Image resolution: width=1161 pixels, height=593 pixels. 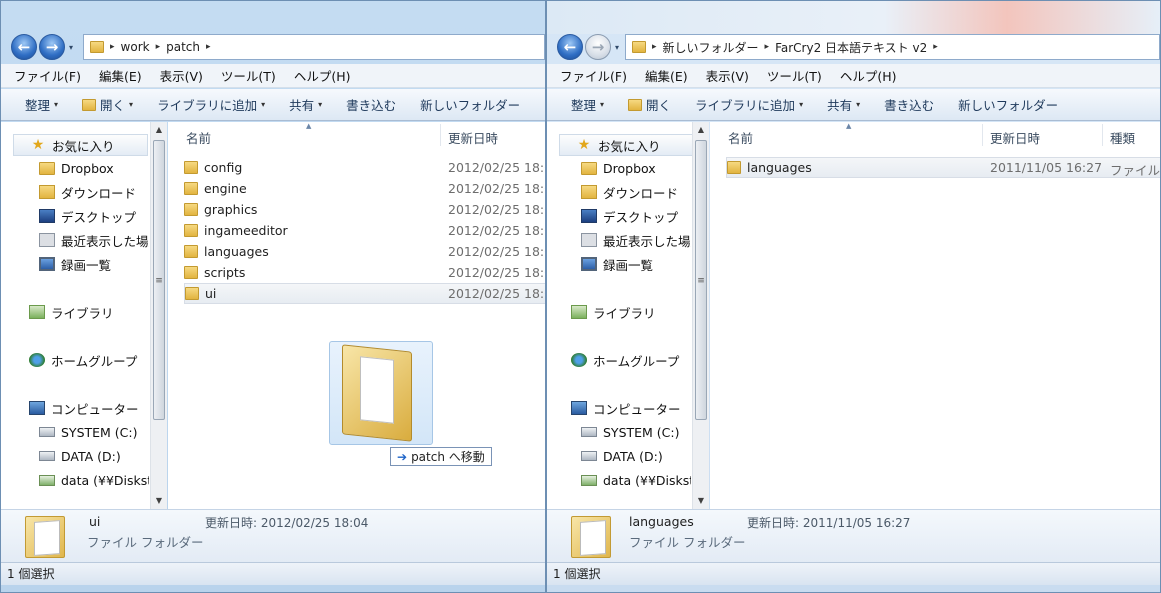 I want to click on address-bar: ▸ 新しいフォルダー ▸ FarCry2 日本語テキスト v2 ▸, so click(x=892, y=47).